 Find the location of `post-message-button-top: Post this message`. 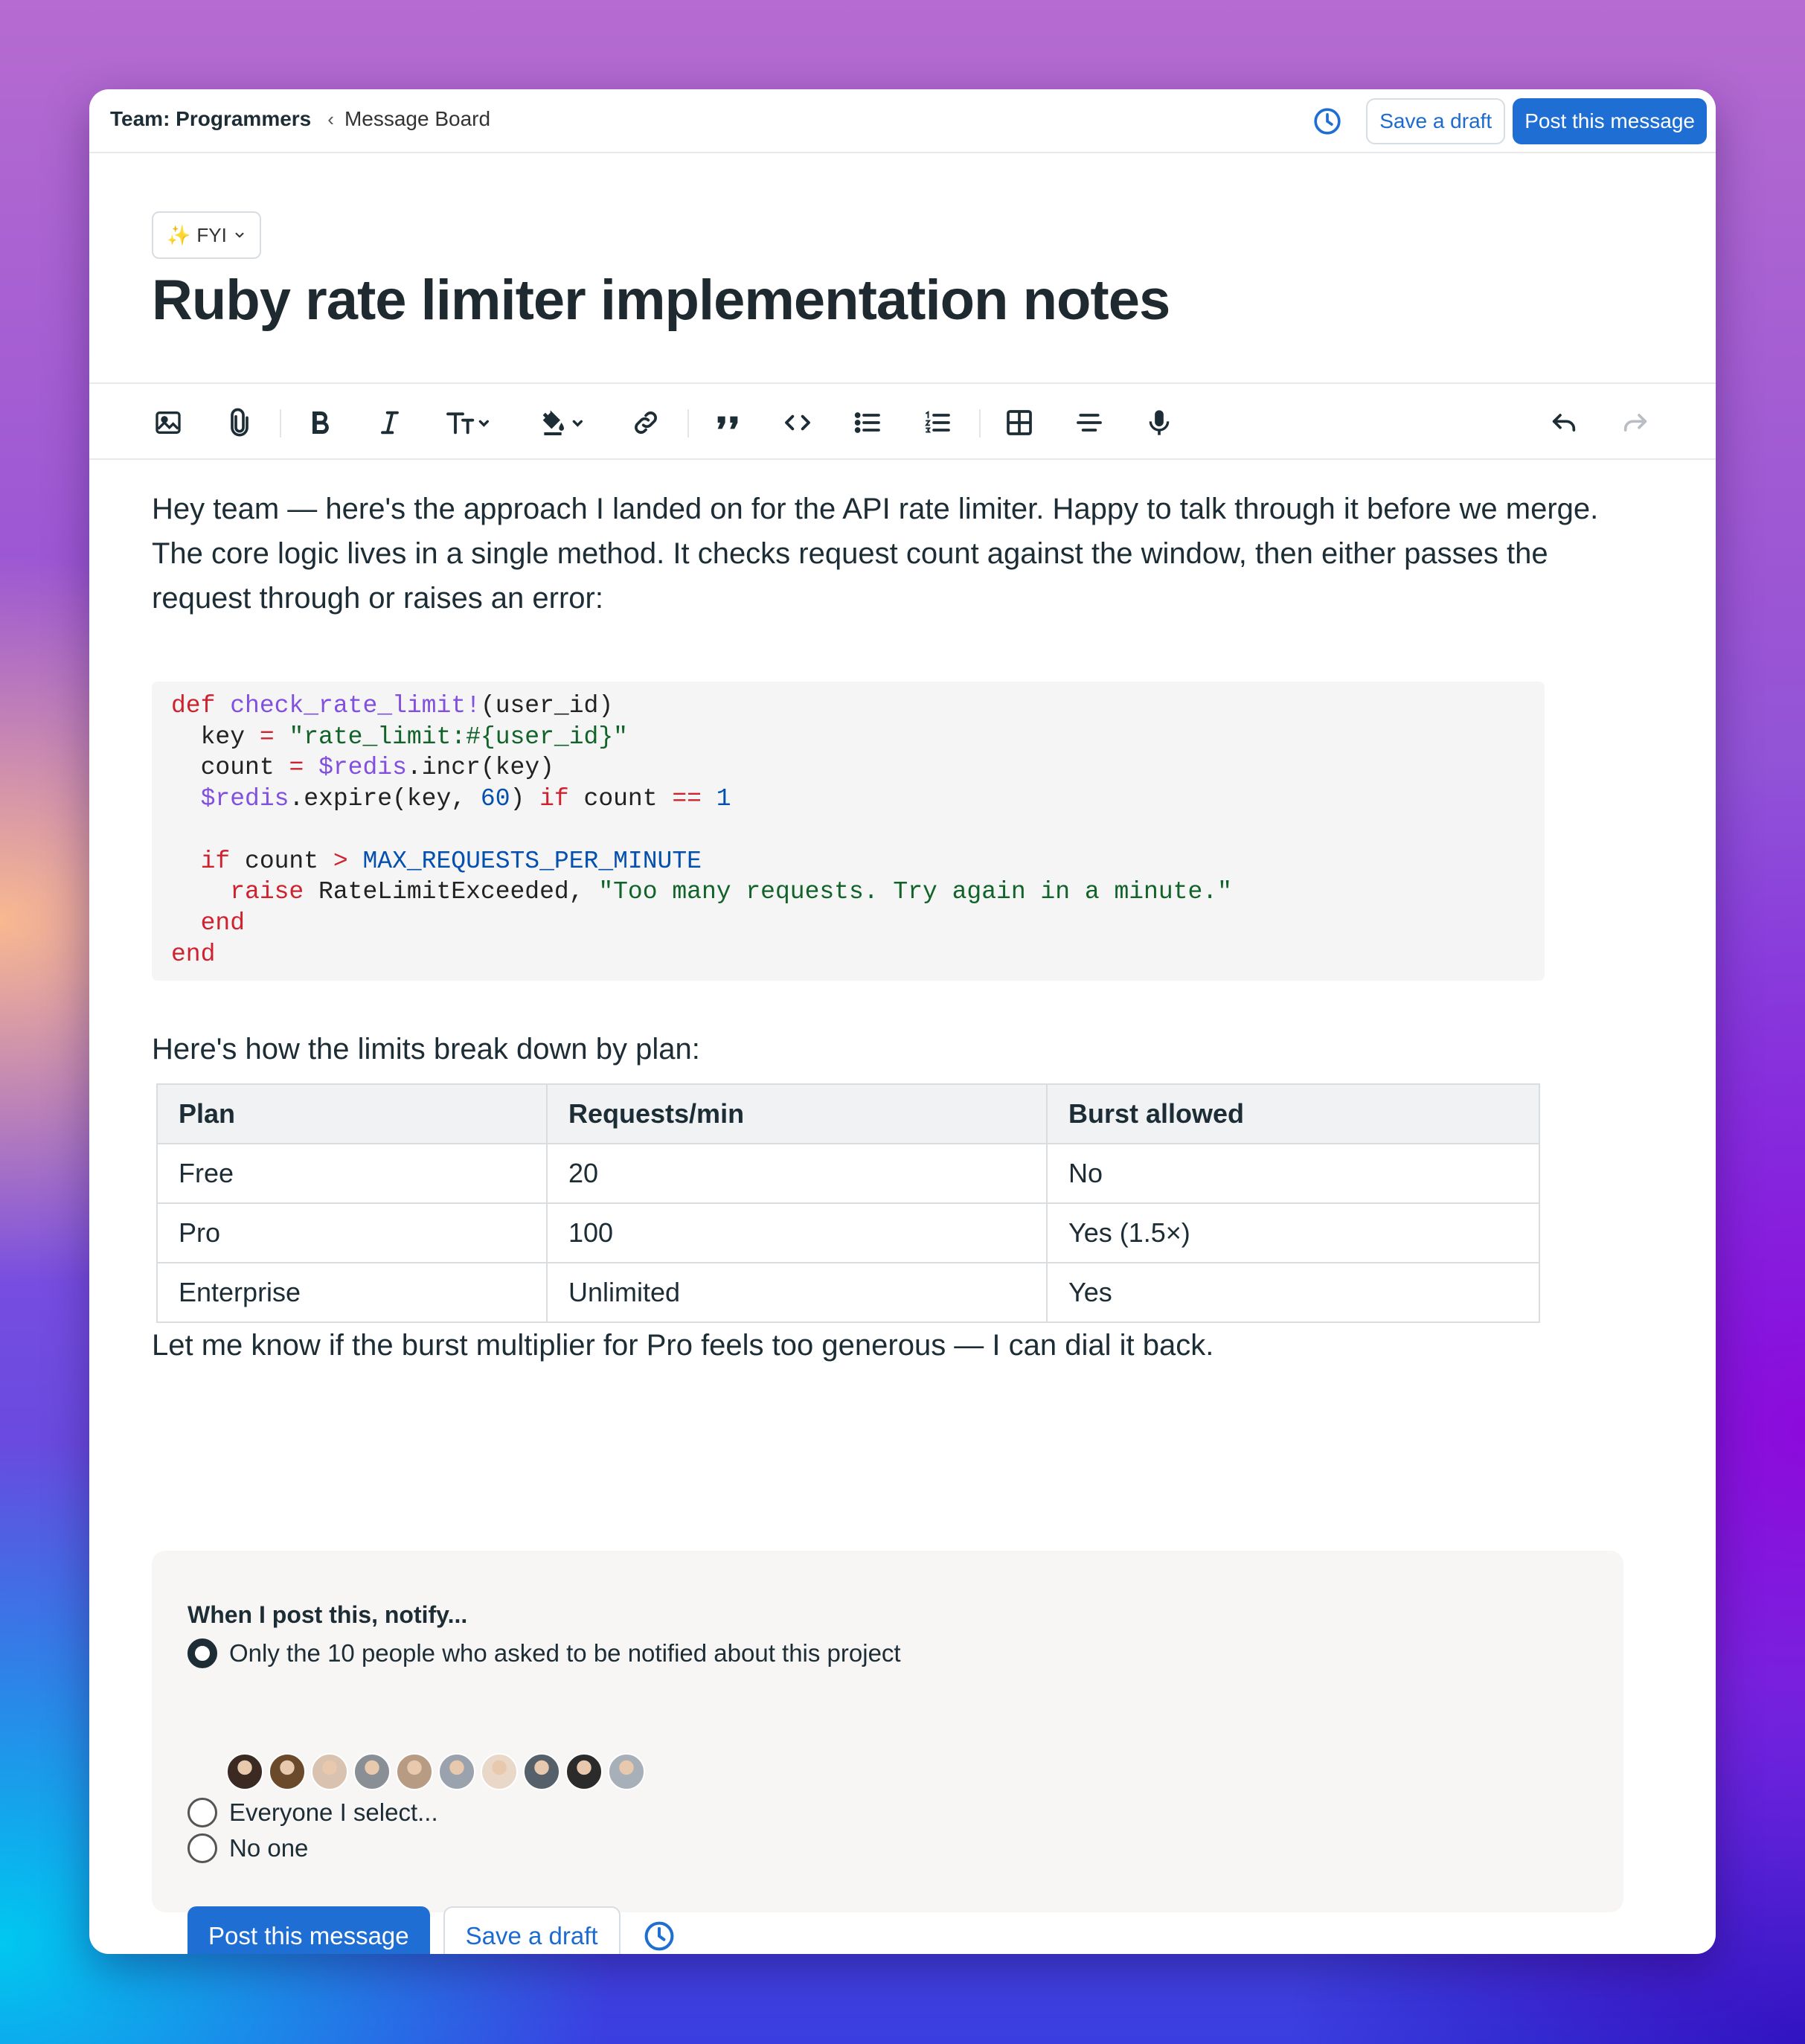

post-message-button-top: Post this message is located at coordinates (1610, 121).